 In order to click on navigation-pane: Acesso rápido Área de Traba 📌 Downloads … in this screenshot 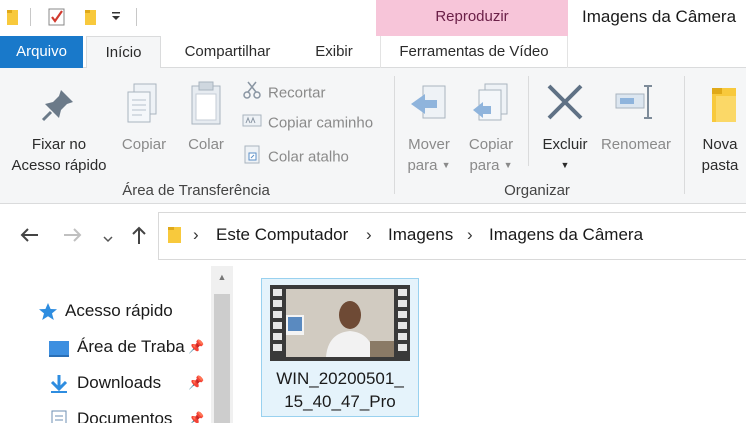, I will do `click(118, 344)`.